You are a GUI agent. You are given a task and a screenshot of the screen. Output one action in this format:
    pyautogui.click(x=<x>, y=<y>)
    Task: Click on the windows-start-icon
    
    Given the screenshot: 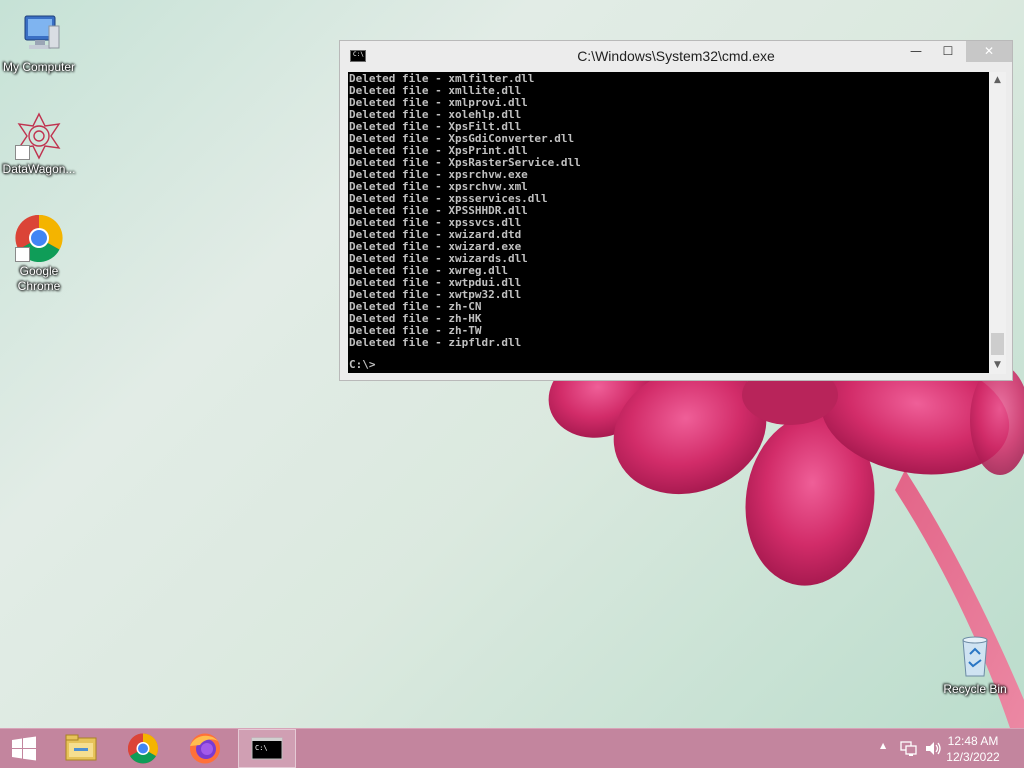 What is the action you would take?
    pyautogui.click(x=24, y=748)
    